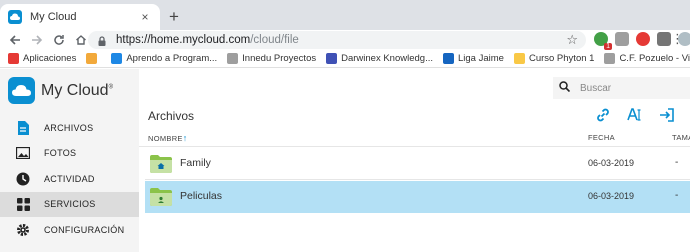 The width and height of the screenshot is (690, 252). What do you see at coordinates (23, 153) in the screenshot?
I see `photo-icon` at bounding box center [23, 153].